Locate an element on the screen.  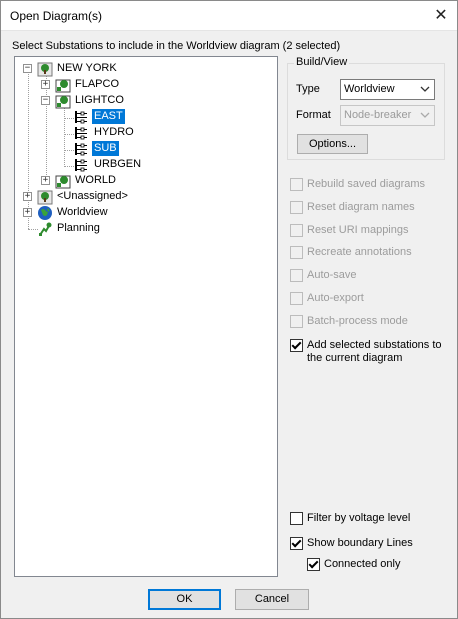
show-boundary-lines-checkbox: Show boundary Lines is located at coordinates (351, 544).